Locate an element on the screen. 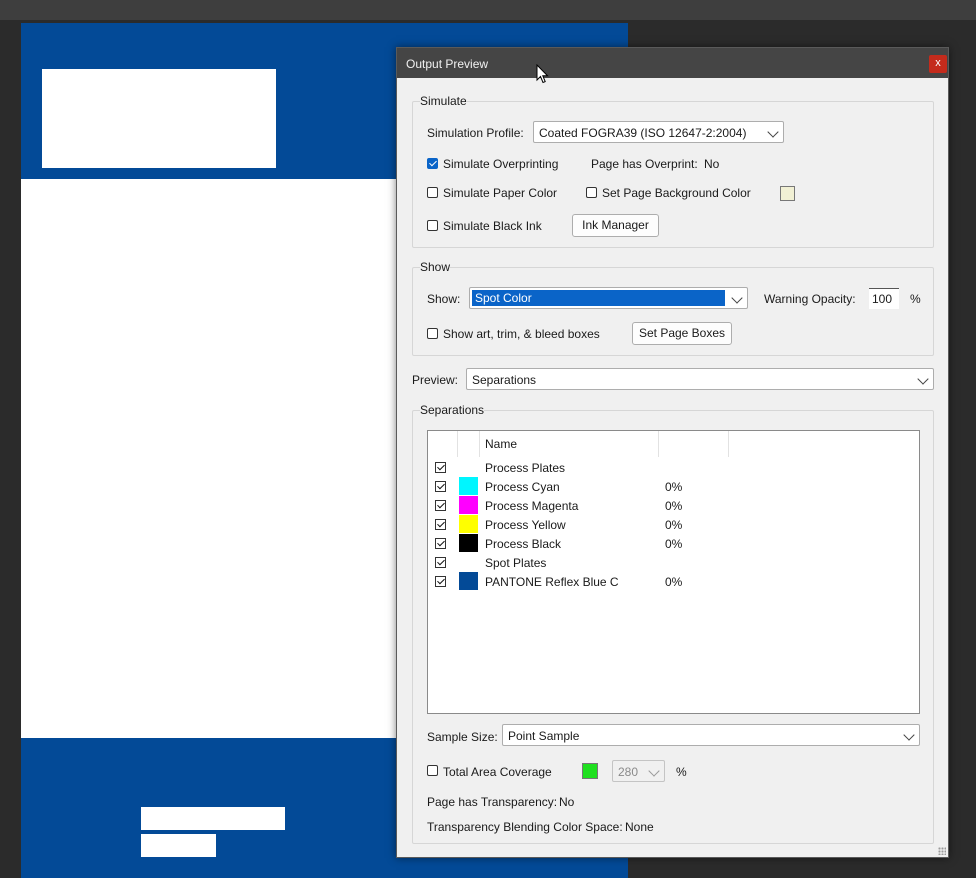 This screenshot has height=878, width=976. page-has-transparency-label: Page has Transparency: is located at coordinates (492, 802).